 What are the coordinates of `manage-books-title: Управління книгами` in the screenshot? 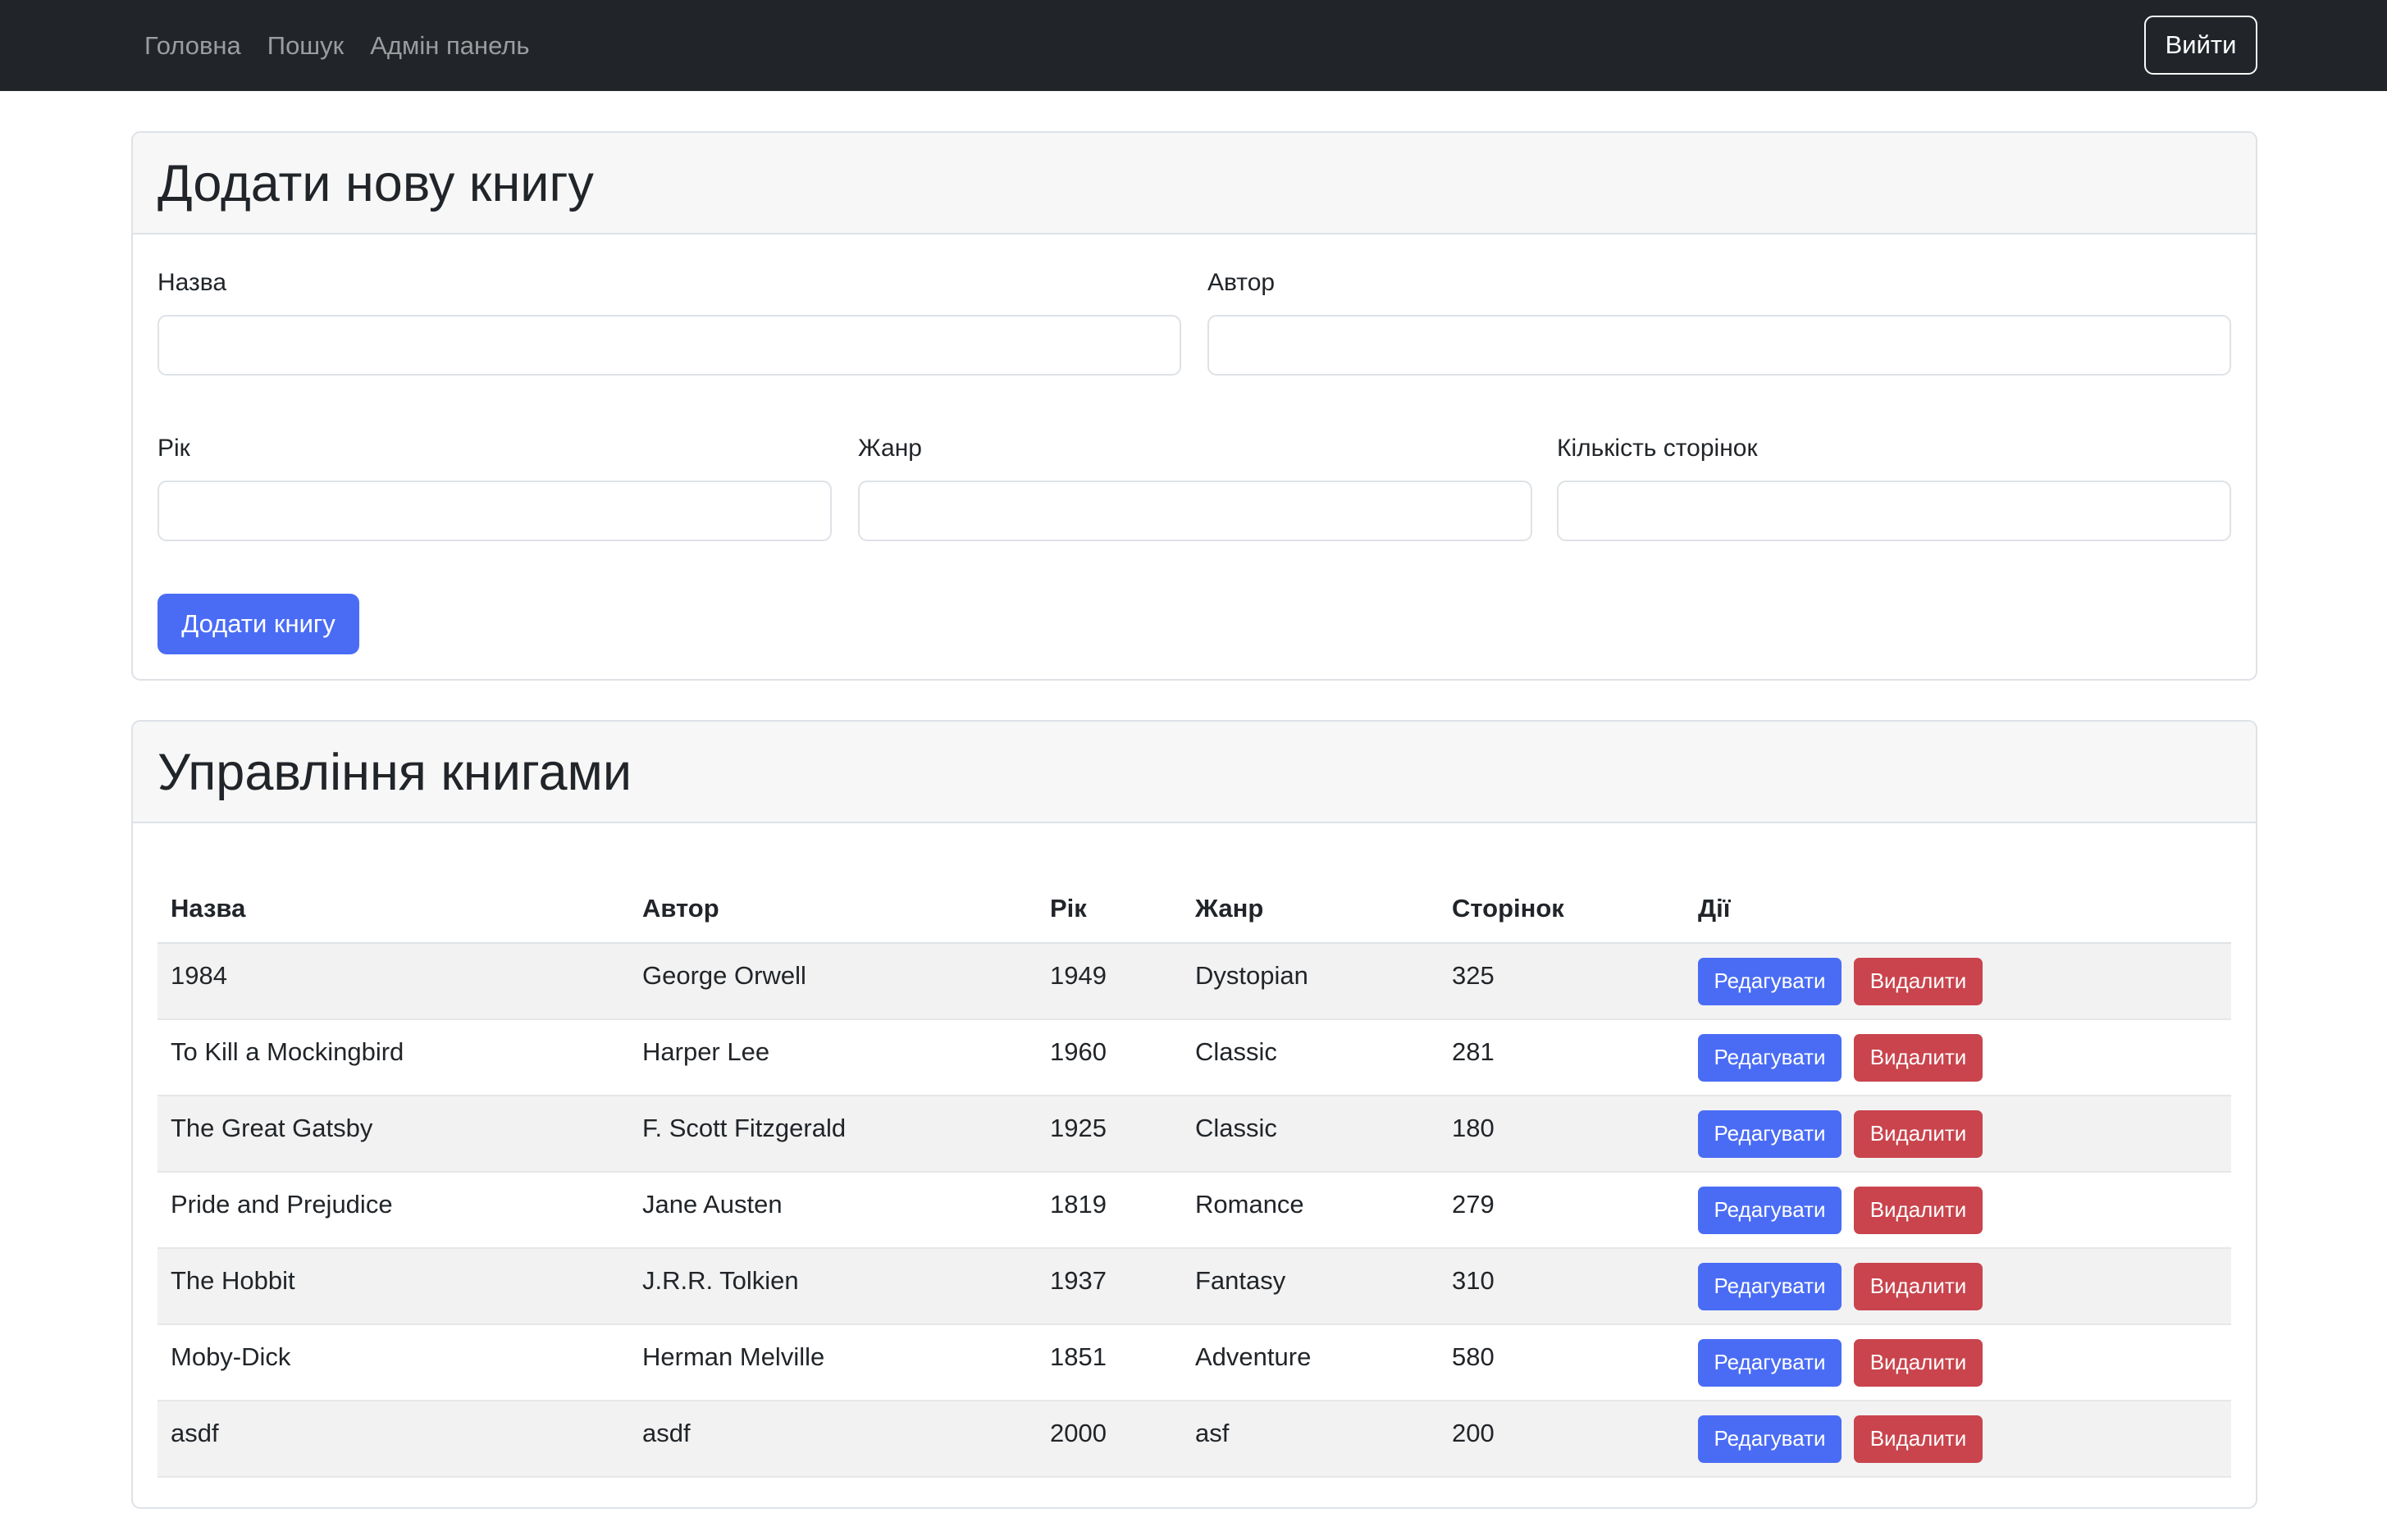 It's located at (394, 772).